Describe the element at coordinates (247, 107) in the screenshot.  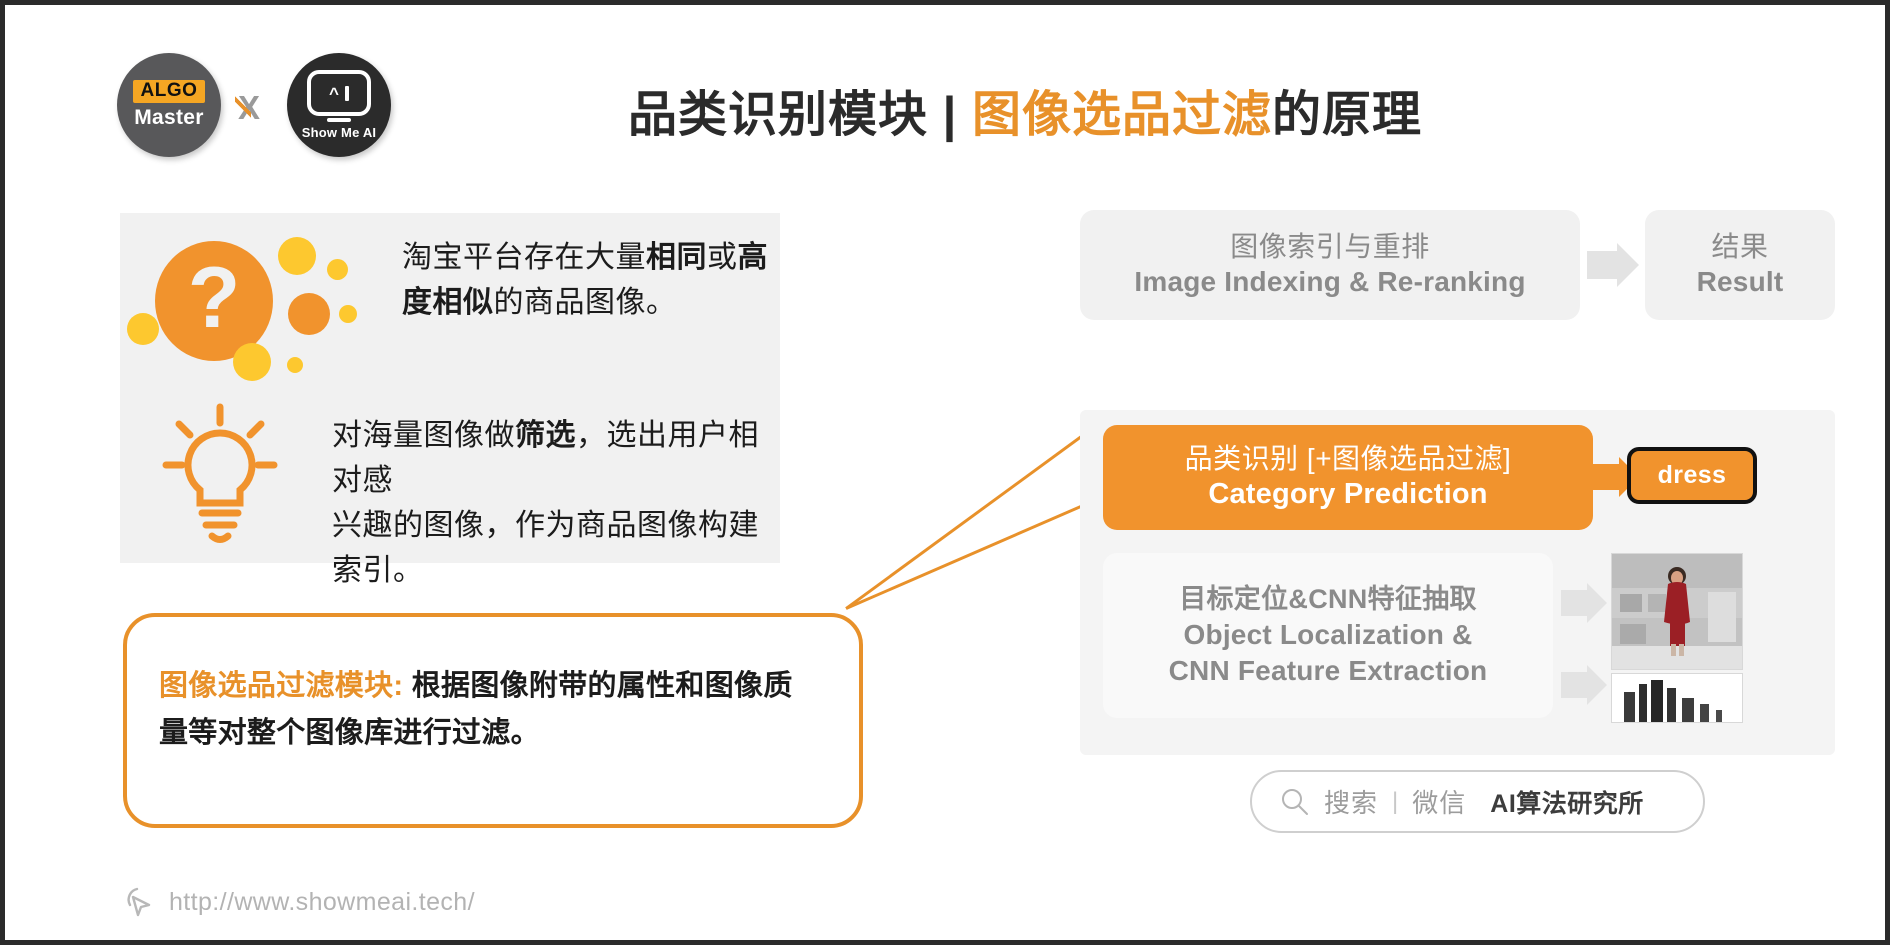
I see `logo-separator-x: X` at that location.